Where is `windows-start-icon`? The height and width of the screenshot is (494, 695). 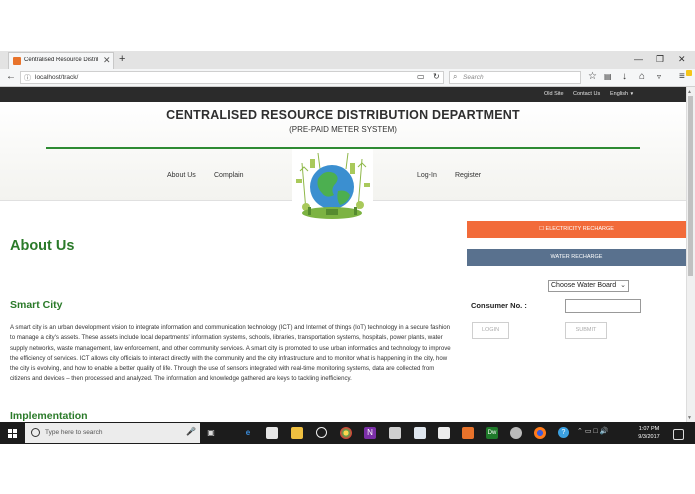
windows-start-icon is located at coordinates (12, 433).